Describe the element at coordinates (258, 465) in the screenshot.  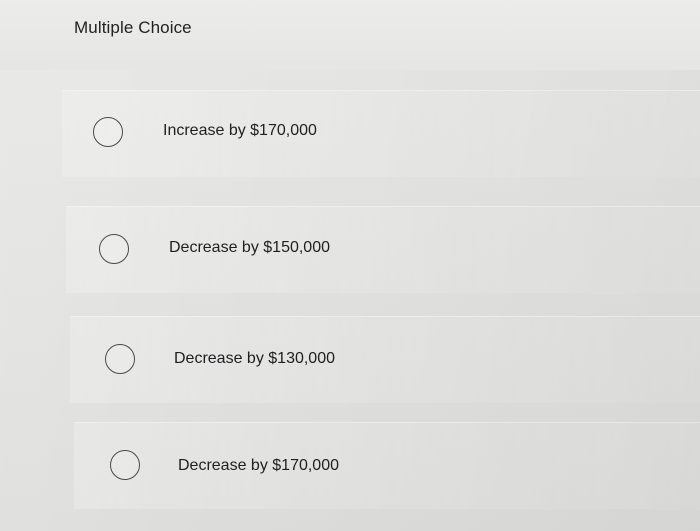
I see `choice-label: Decrease by $170,000` at that location.